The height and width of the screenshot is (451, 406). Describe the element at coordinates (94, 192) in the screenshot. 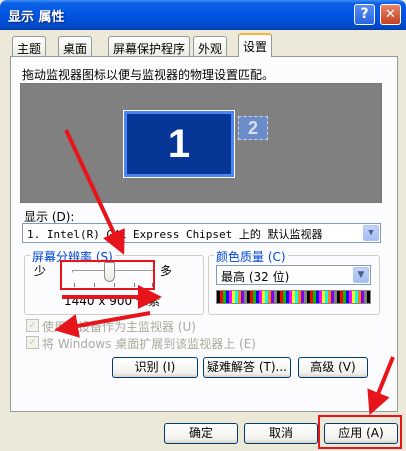

I see `annotation-arrow-slider` at that location.